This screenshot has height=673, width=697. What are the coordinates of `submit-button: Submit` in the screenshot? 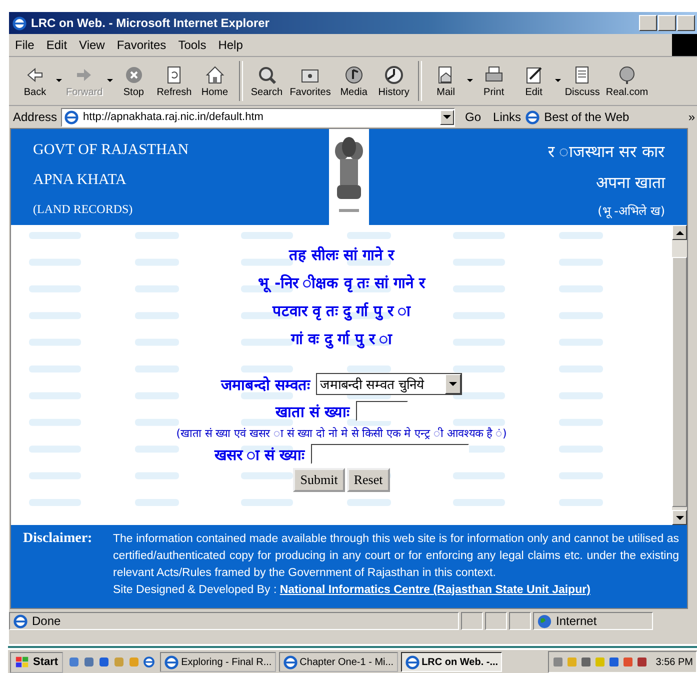 It's located at (319, 480).